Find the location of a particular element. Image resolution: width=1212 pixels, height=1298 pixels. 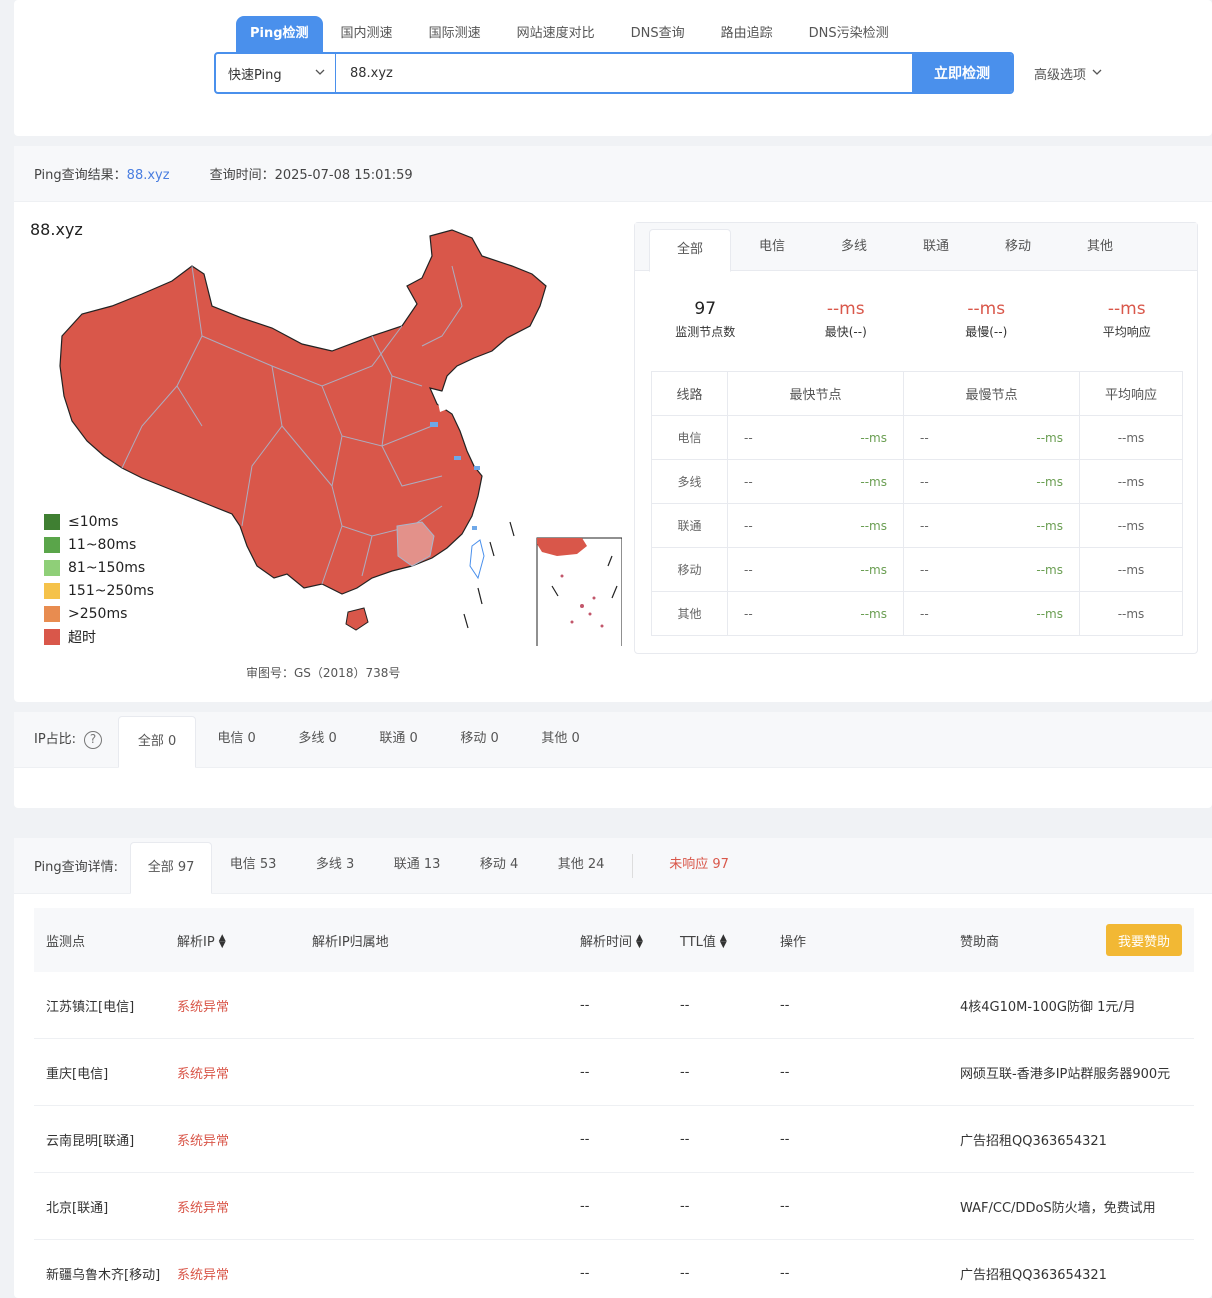

slowest-ms: --ms is located at coordinates (1049, 613).